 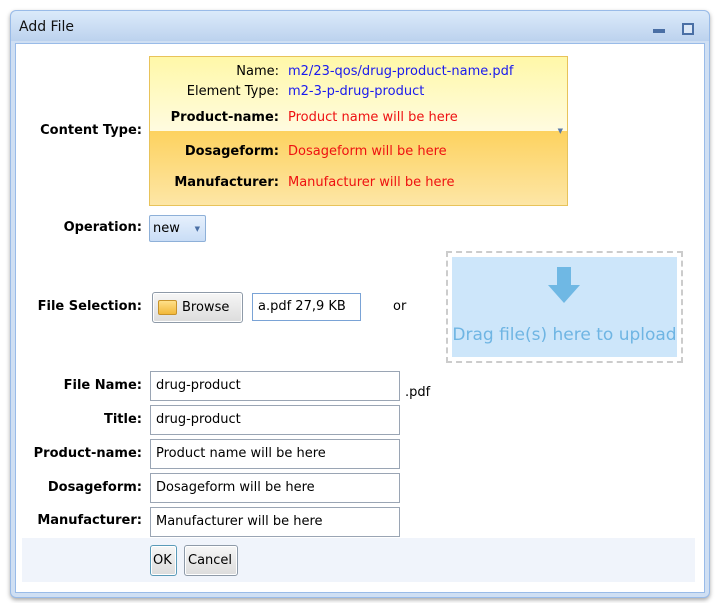 What do you see at coordinates (275, 420) in the screenshot?
I see `title-input: drug-product` at bounding box center [275, 420].